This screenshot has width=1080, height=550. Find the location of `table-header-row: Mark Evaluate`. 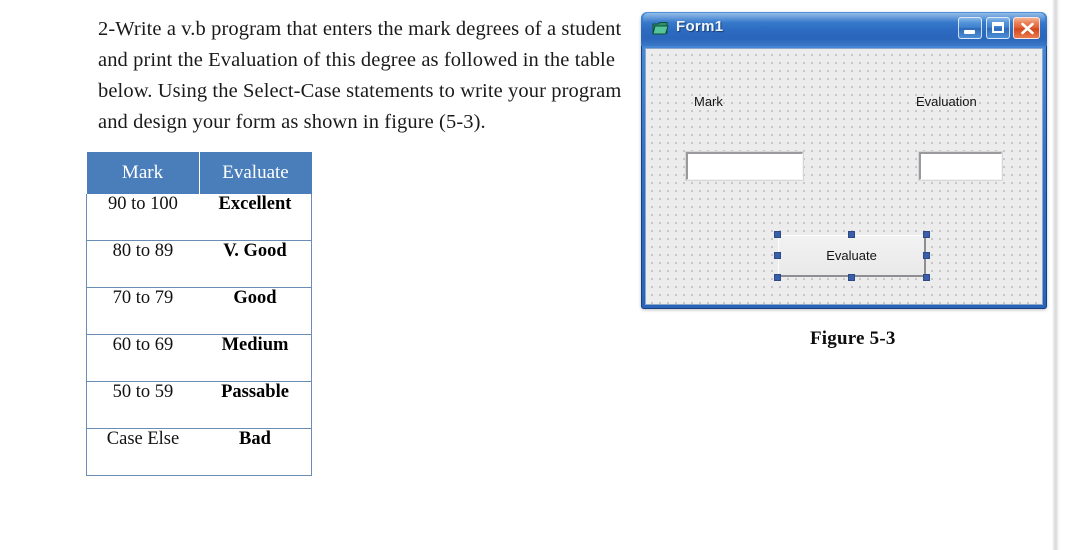

table-header-row: Mark Evaluate is located at coordinates (199, 173).